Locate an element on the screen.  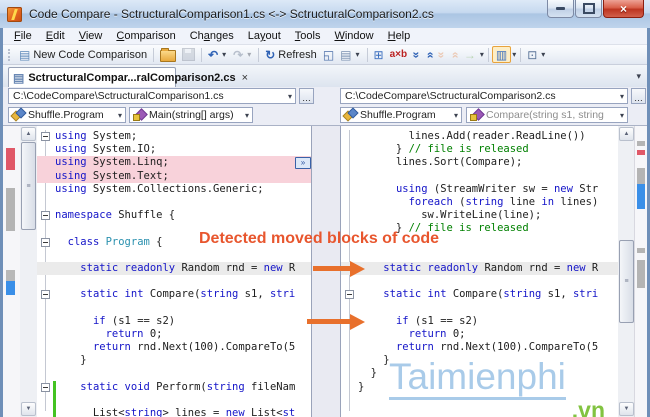
report-button: ▤ ▾ is located at coordinates (350, 54).